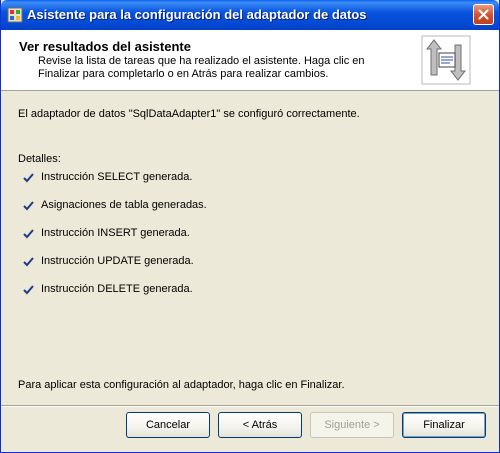 The height and width of the screenshot is (453, 500). What do you see at coordinates (168, 425) in the screenshot?
I see `cancel-button: Cancelar` at bounding box center [168, 425].